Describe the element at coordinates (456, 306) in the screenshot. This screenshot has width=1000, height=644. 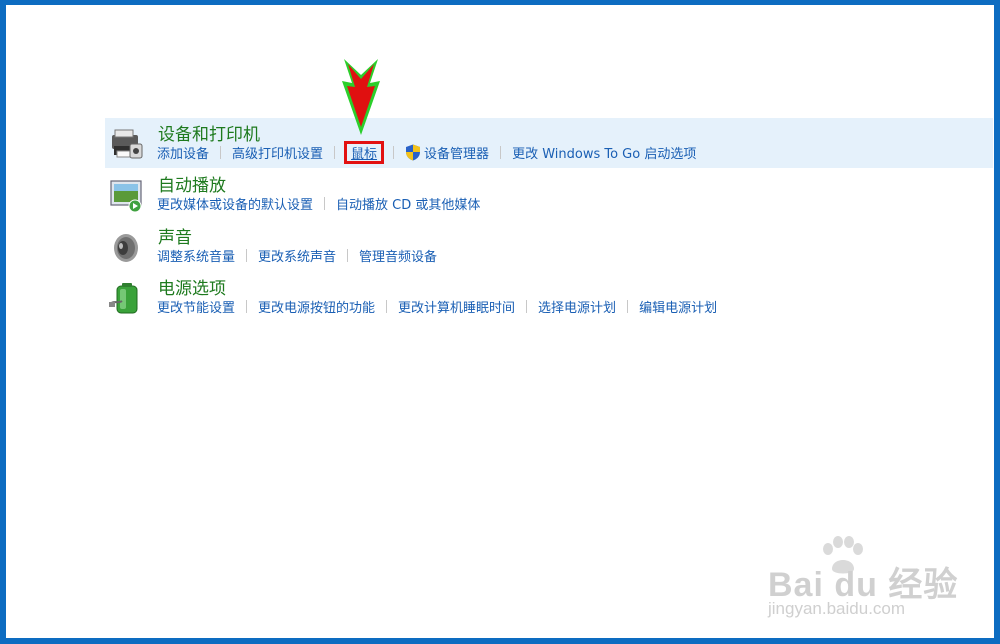
I see `change-sleep-time-link: 更改计算机睡眠时间` at that location.